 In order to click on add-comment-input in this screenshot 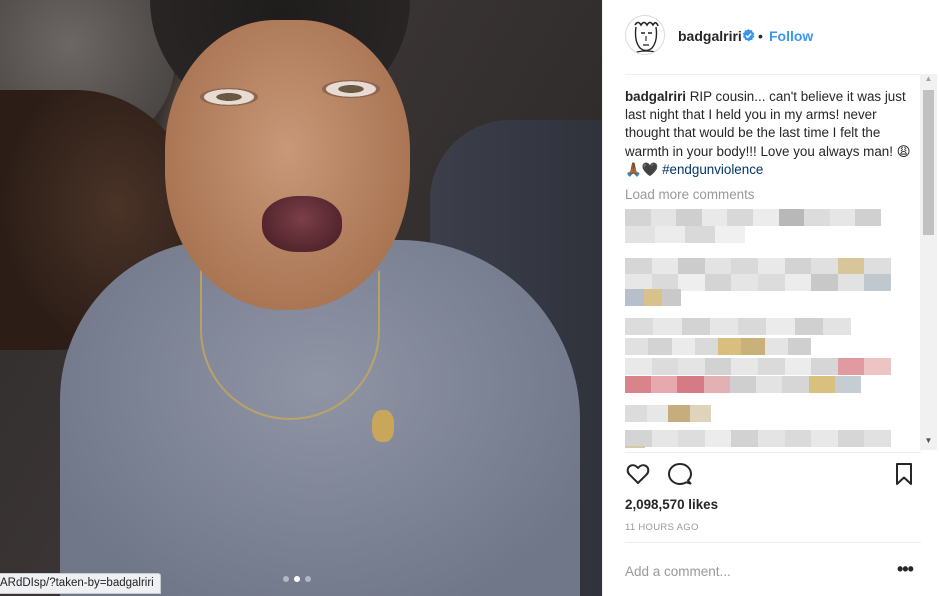, I will do `click(760, 571)`.